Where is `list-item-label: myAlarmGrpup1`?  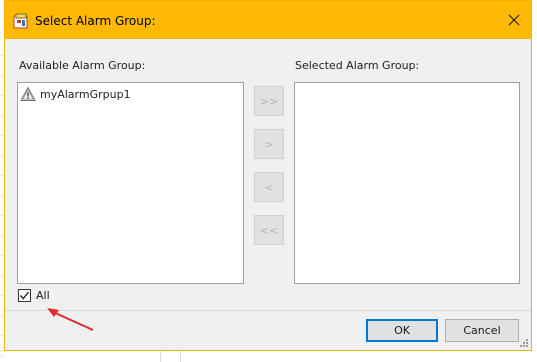
list-item-label: myAlarmGrpup1 is located at coordinates (85, 94).